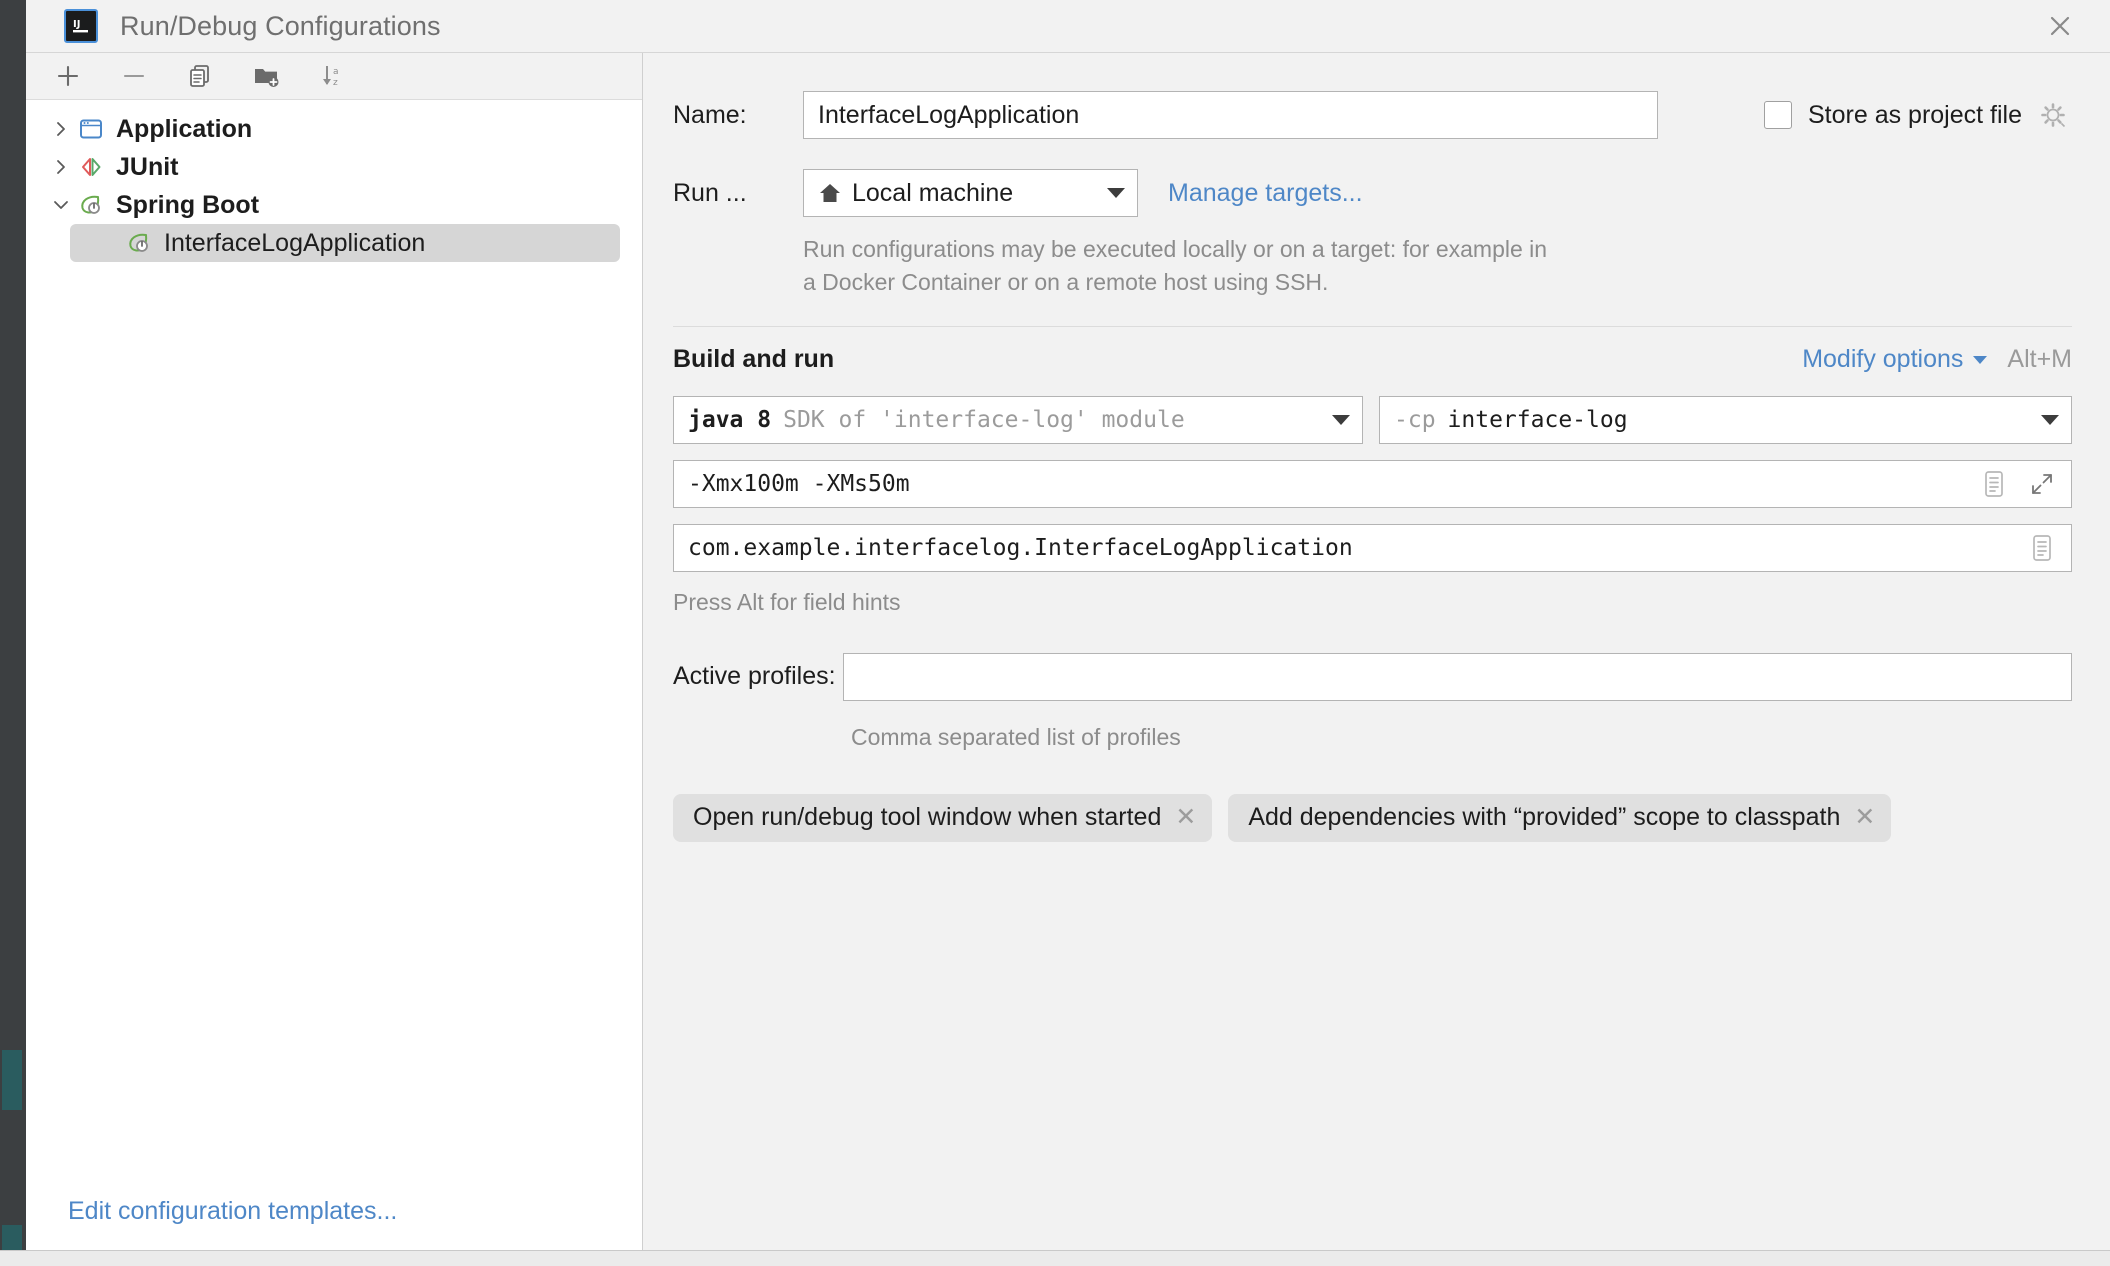 Image resolution: width=2110 pixels, height=1266 pixels. I want to click on sort-alphabetical-icon: a z, so click(332, 76).